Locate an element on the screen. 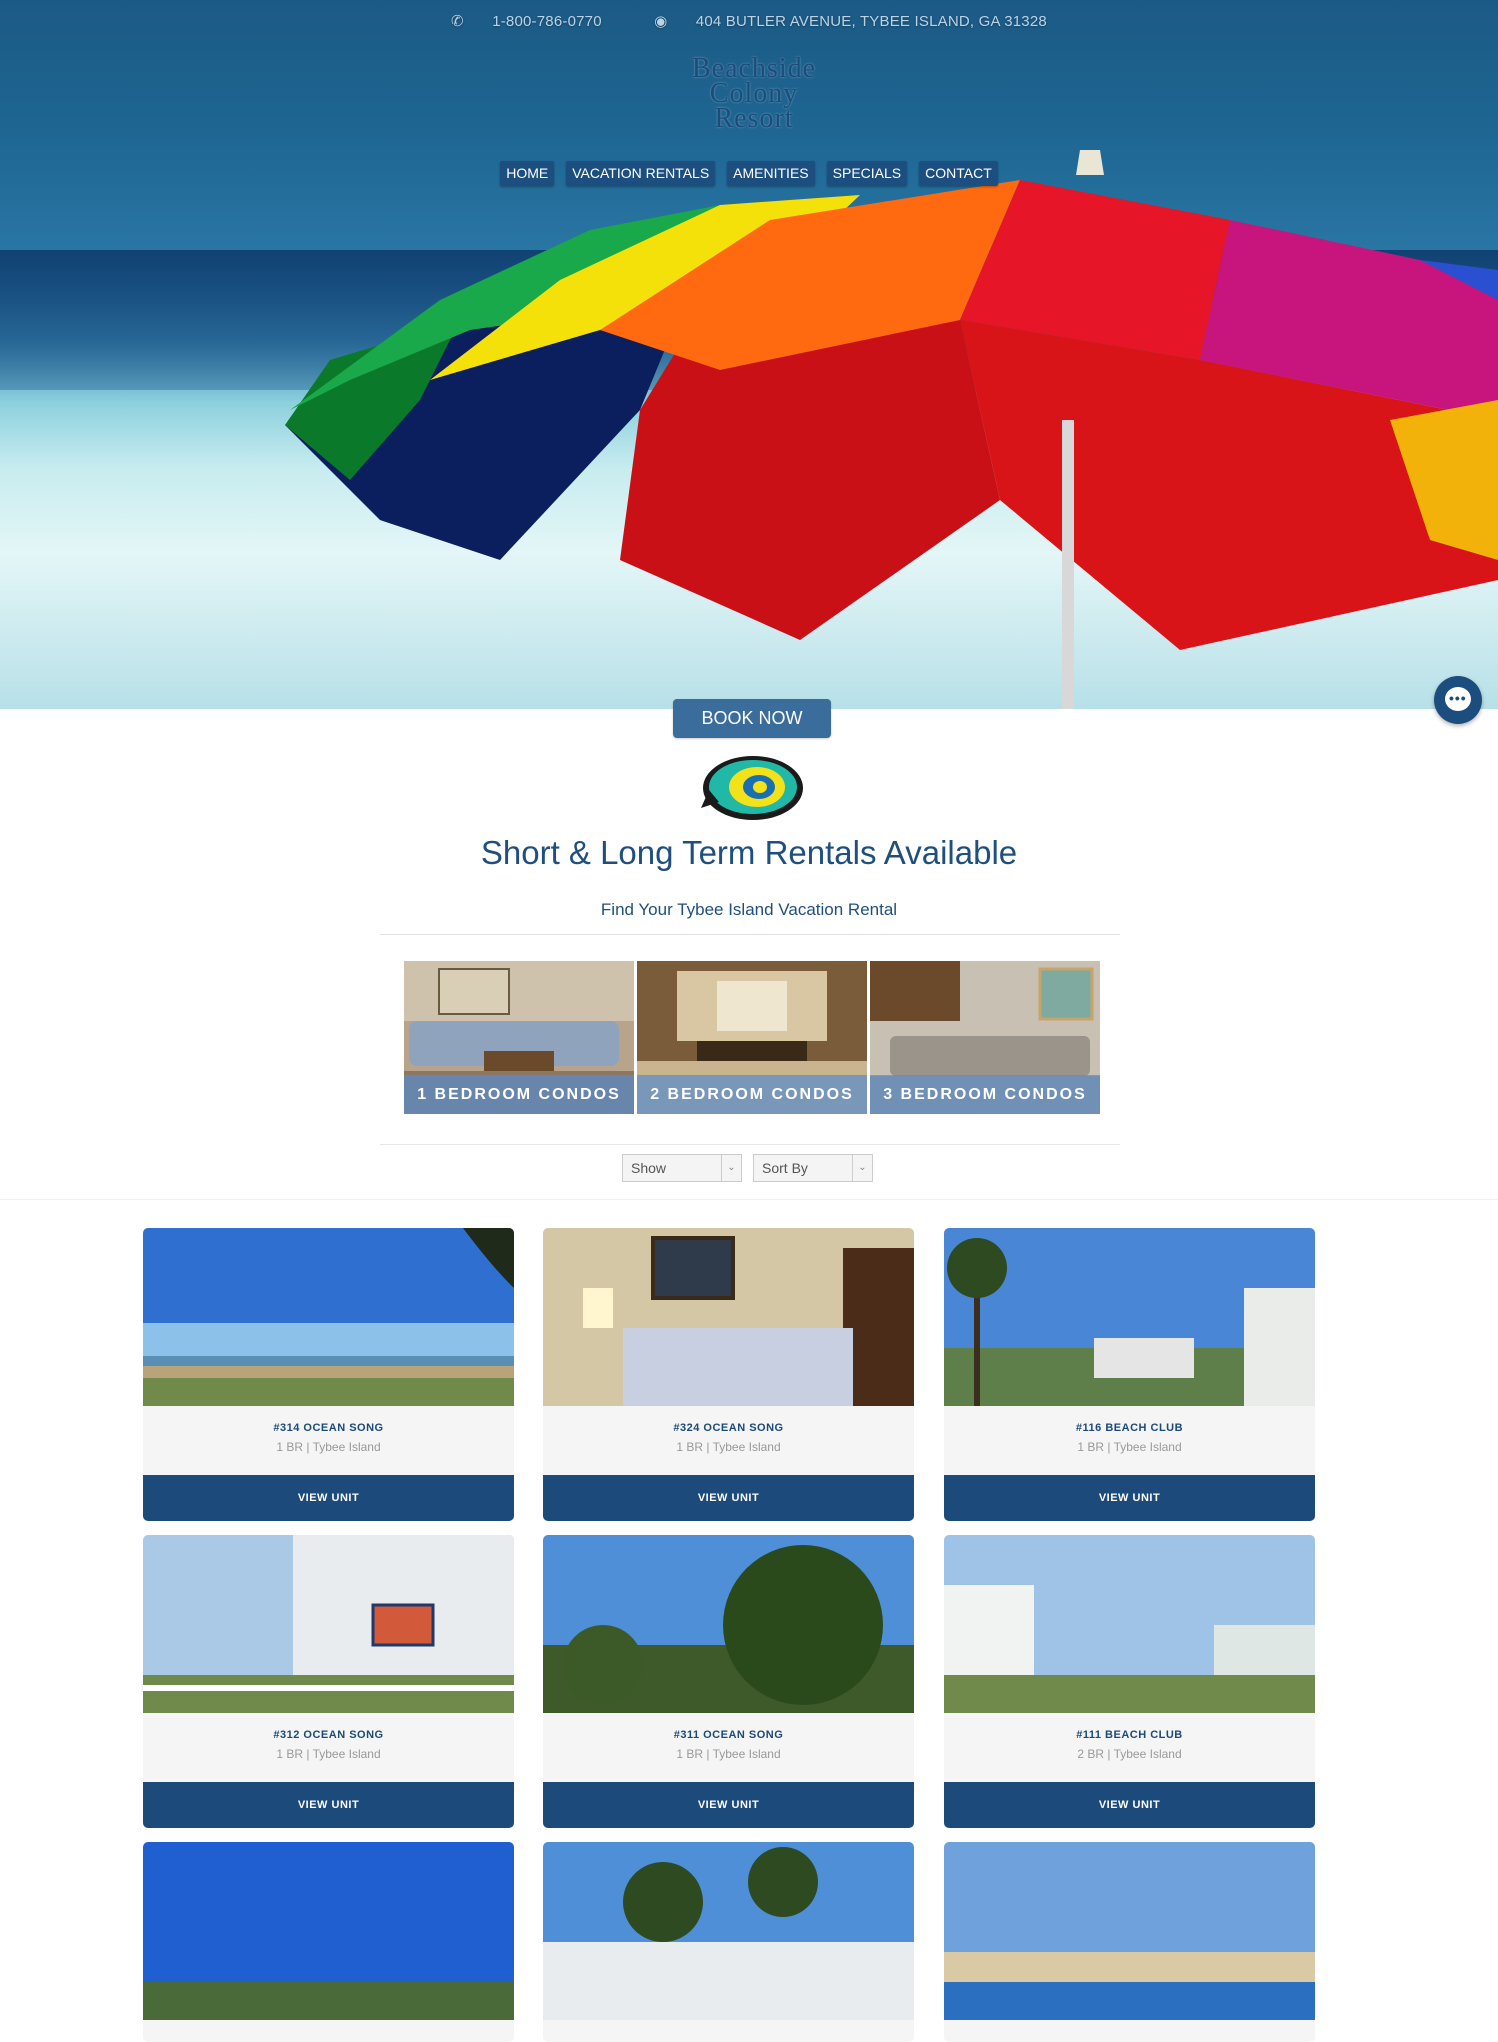 Image resolution: width=1498 pixels, height=2042 pixels. unit-photo-aerial is located at coordinates (1129, 1931).